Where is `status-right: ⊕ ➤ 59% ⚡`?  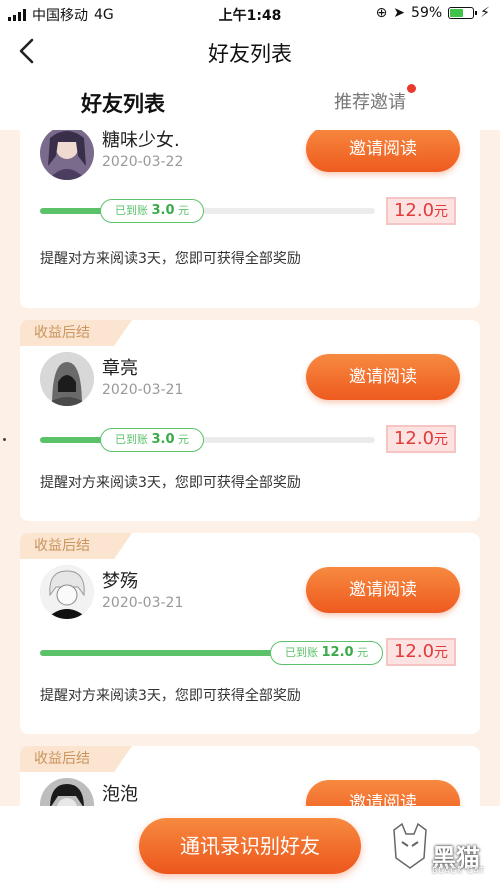 status-right: ⊕ ➤ 59% ⚡ is located at coordinates (433, 13).